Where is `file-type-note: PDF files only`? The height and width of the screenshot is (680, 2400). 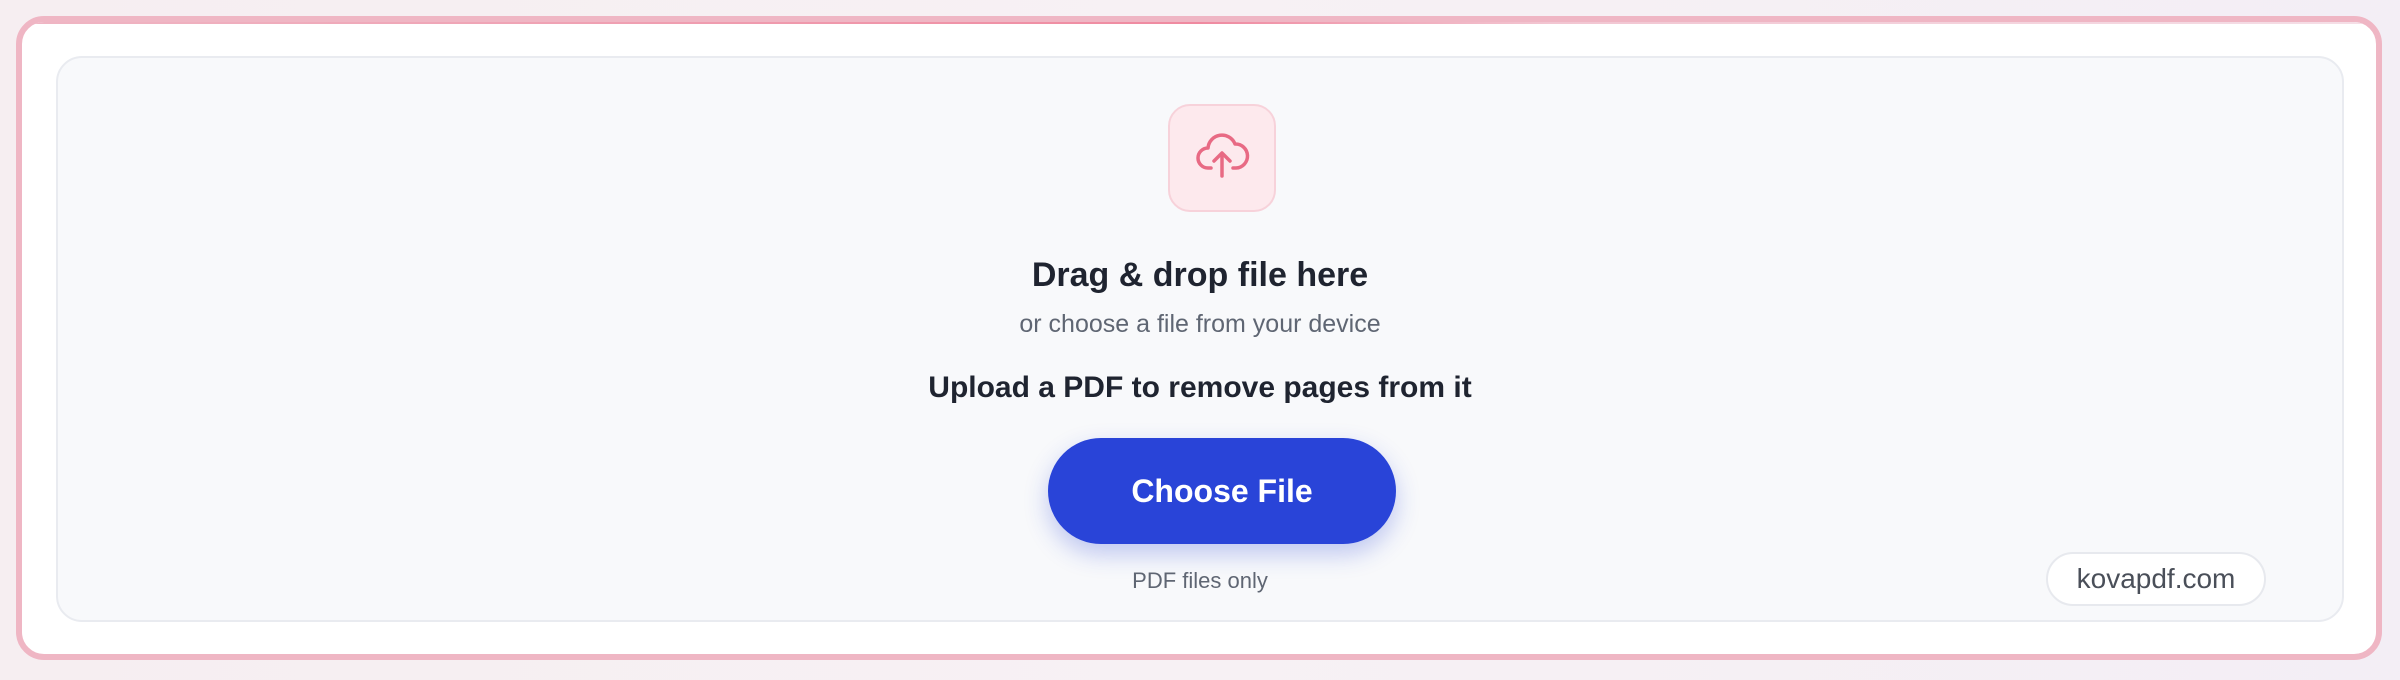
file-type-note: PDF files only is located at coordinates (1200, 580).